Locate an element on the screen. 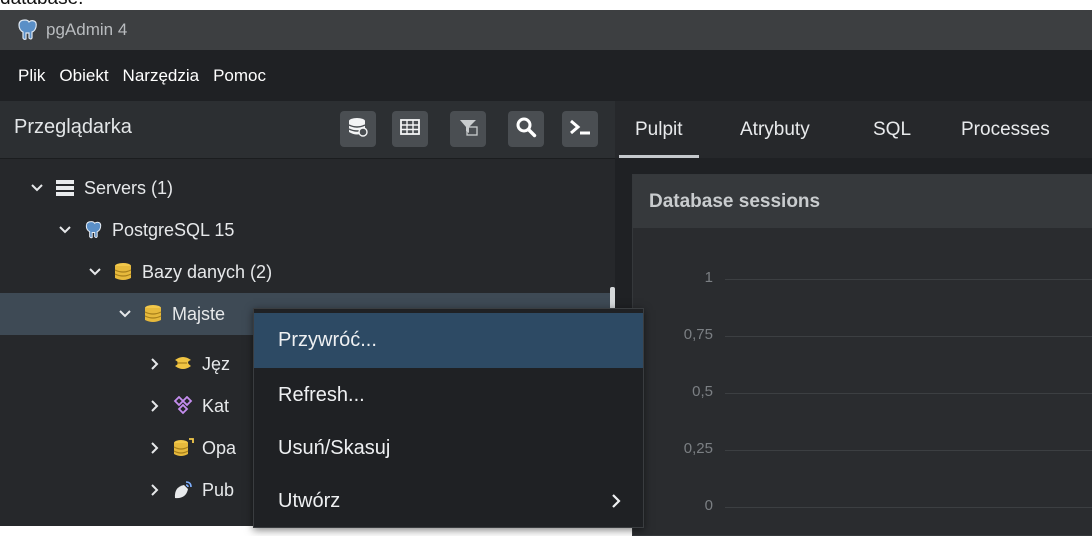 The image size is (1092, 536). tree-item-servers: Servers (1) is located at coordinates (322, 188).